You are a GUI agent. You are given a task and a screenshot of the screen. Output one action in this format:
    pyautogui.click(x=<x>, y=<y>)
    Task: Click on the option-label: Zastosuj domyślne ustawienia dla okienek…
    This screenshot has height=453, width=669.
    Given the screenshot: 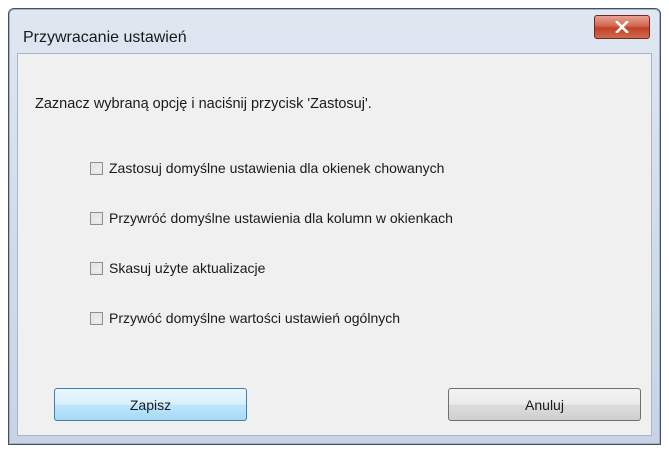 What is the action you would take?
    pyautogui.click(x=277, y=168)
    